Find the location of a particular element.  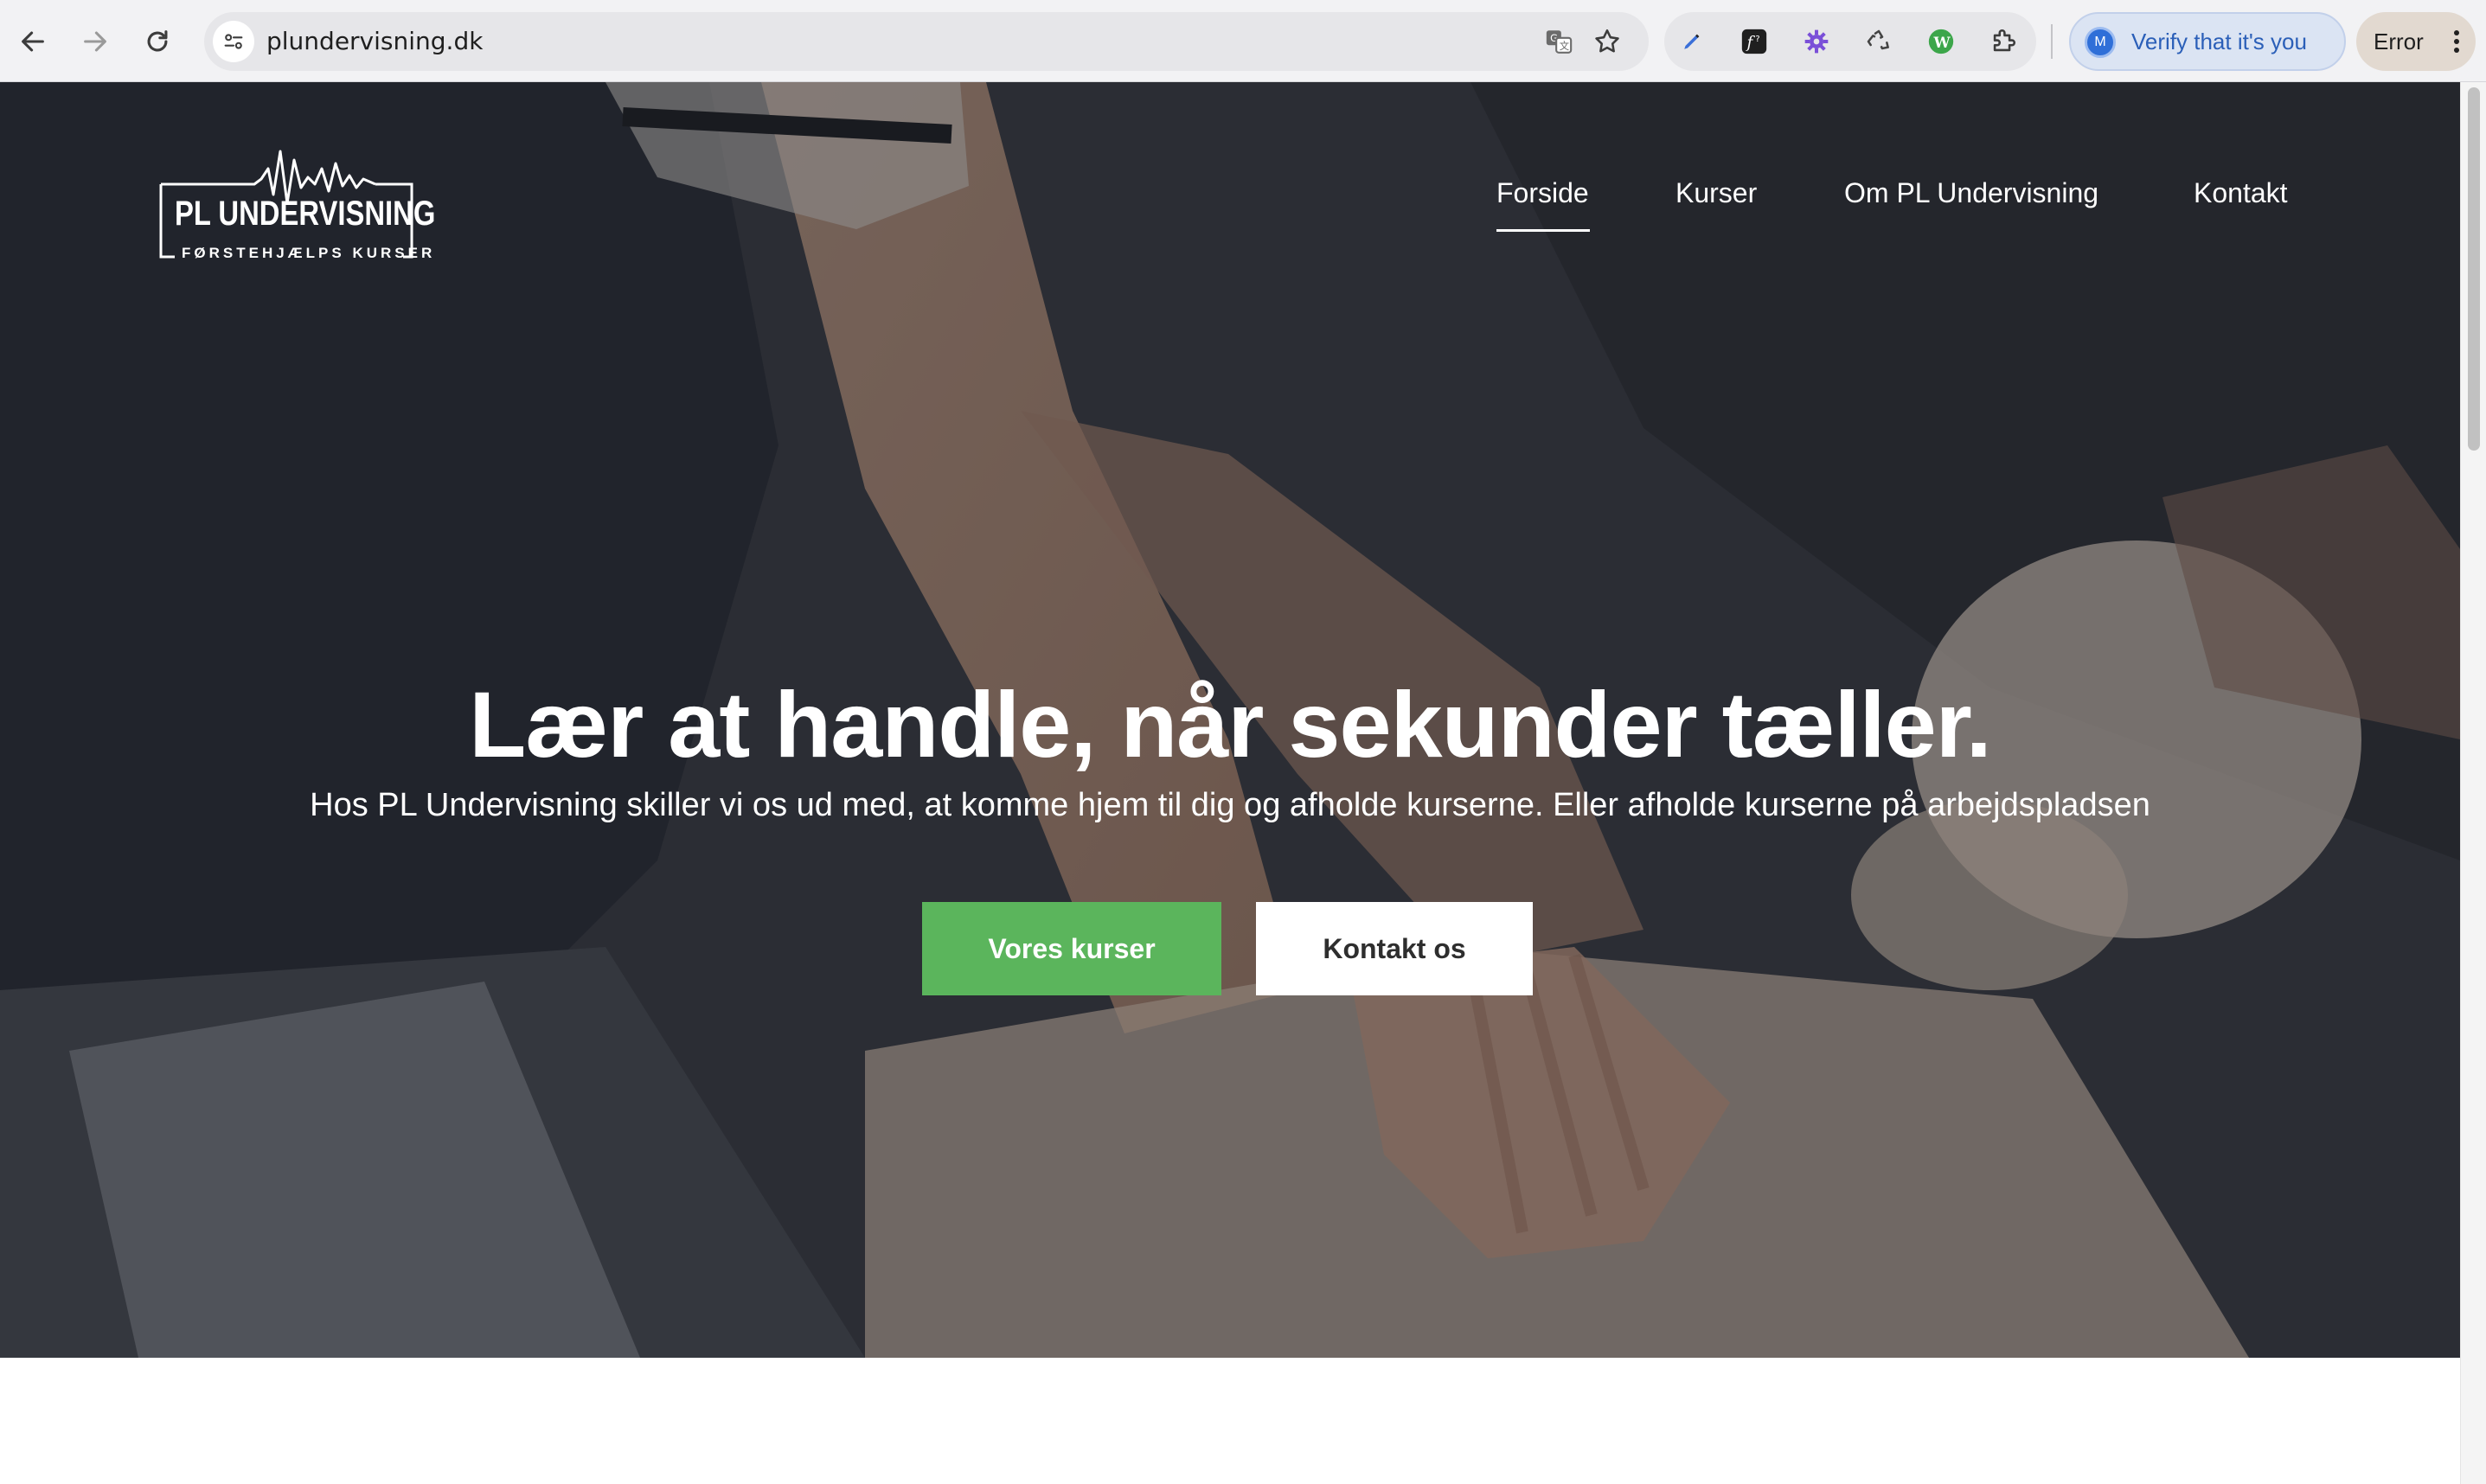

courses-button: Vores kurser is located at coordinates (1071, 948).